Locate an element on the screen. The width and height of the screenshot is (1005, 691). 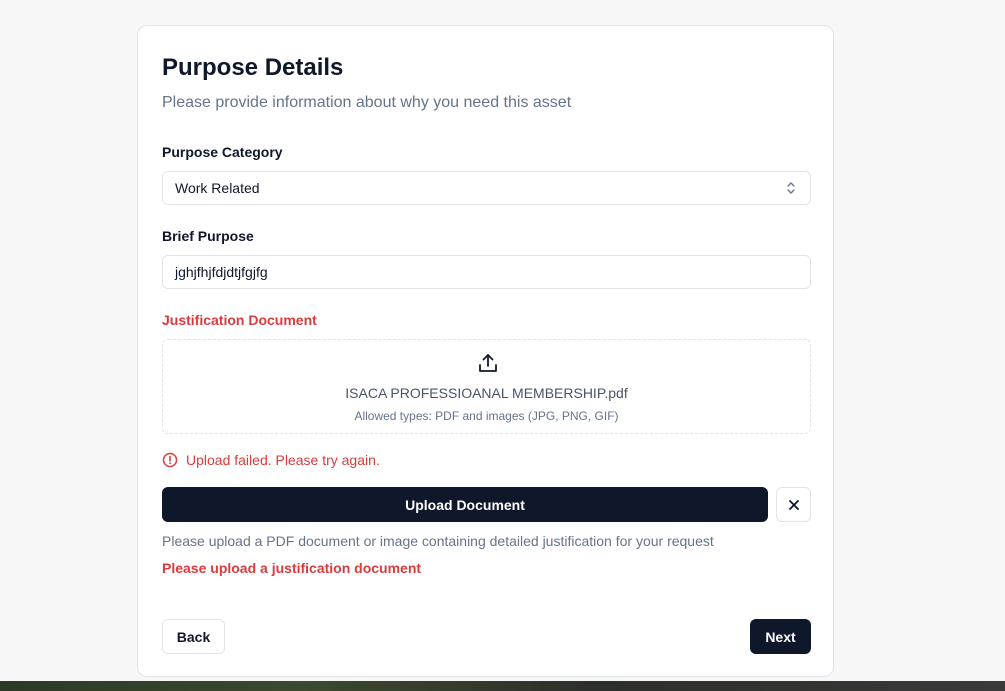
brief-purpose-input: jghjfhjfdjdtjfgjfg is located at coordinates (486, 272).